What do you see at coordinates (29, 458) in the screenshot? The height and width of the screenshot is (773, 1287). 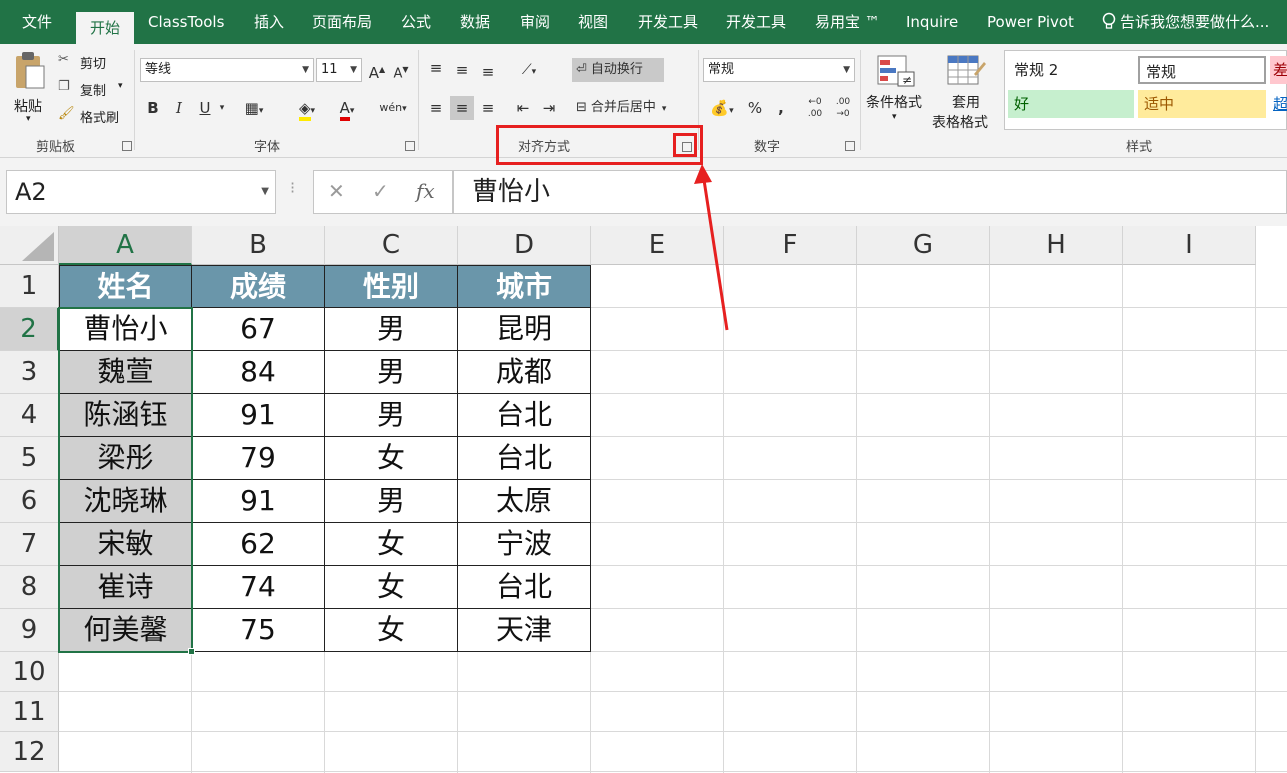 I see `row-header-5: 5` at bounding box center [29, 458].